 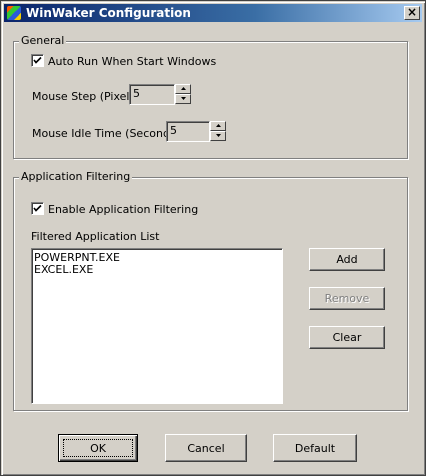 What do you see at coordinates (83, 96) in the screenshot?
I see `mouse-step-label: Mouse Step (Pixel)` at bounding box center [83, 96].